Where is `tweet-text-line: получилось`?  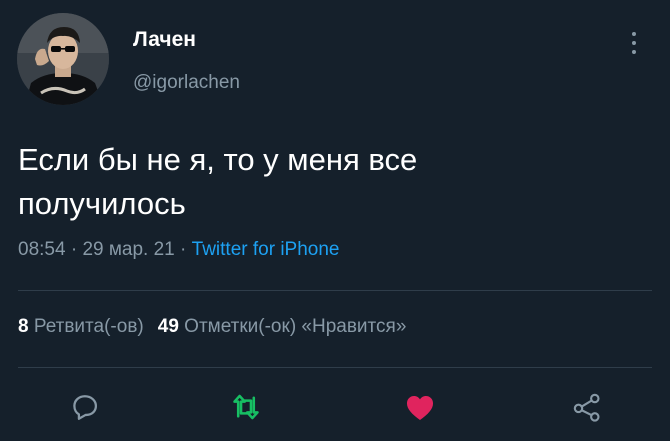 tweet-text-line: получилось is located at coordinates (102, 203).